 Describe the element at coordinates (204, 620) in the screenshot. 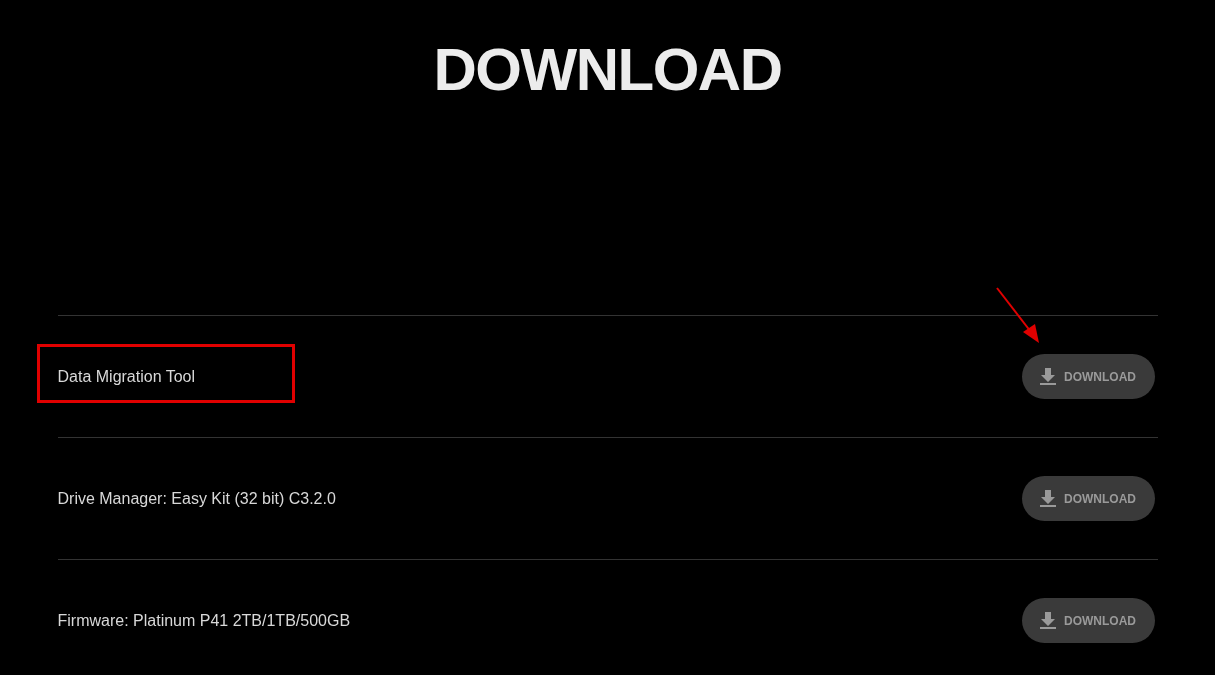

I see `download-name: Firmware: Platinum P41 2TB/1TB/500GB` at that location.